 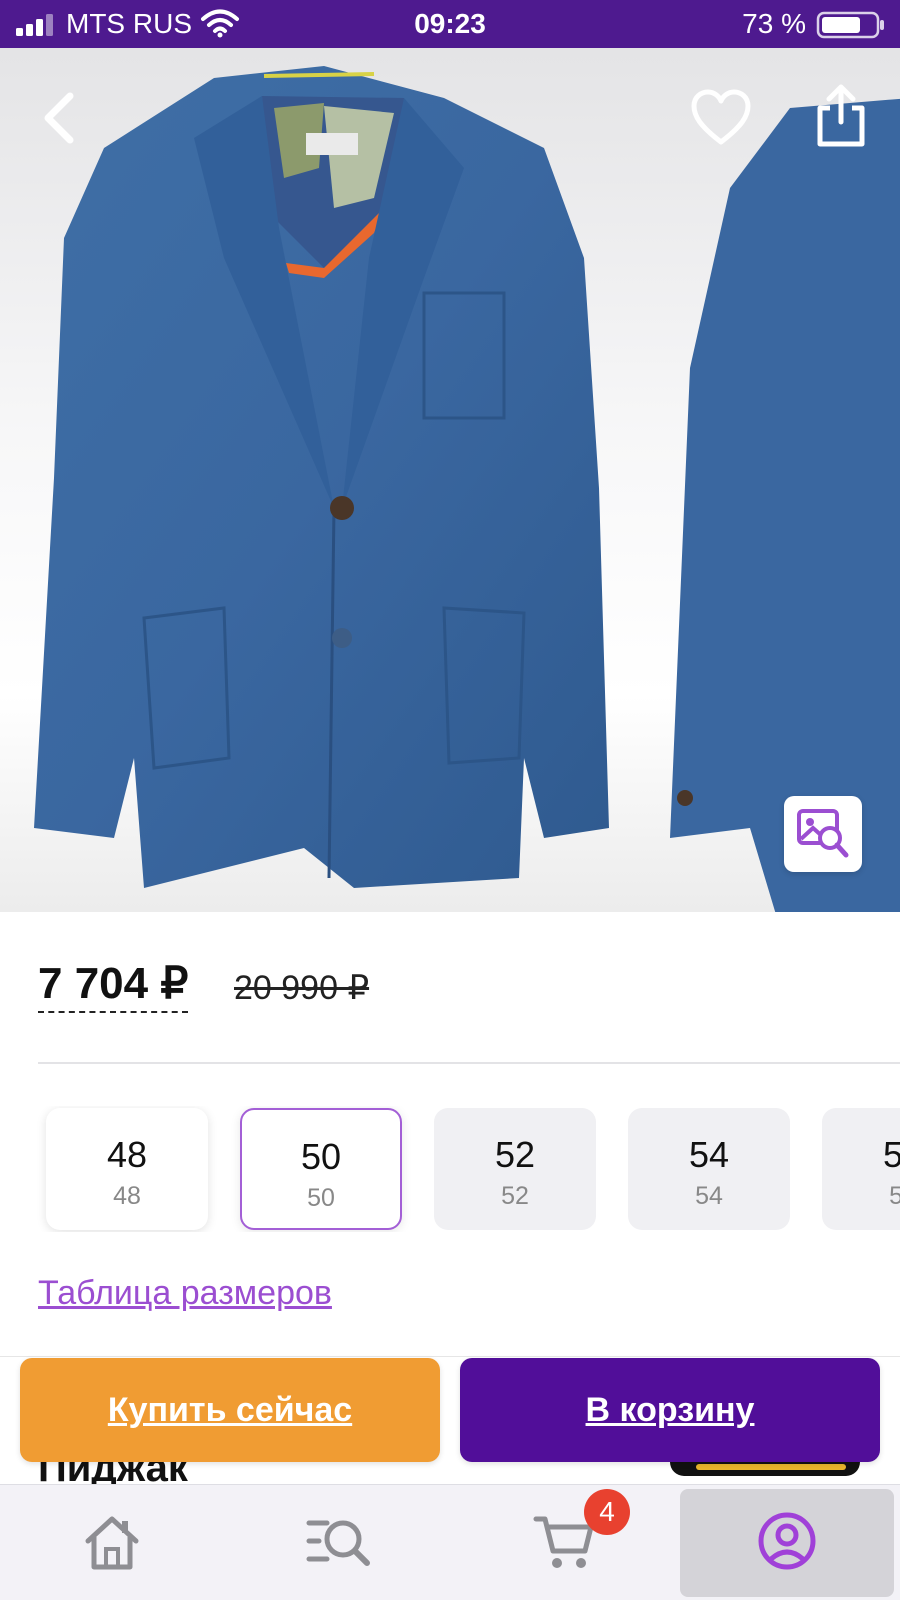 I want to click on add-to-cart-label: В корзину, so click(x=670, y=1410).